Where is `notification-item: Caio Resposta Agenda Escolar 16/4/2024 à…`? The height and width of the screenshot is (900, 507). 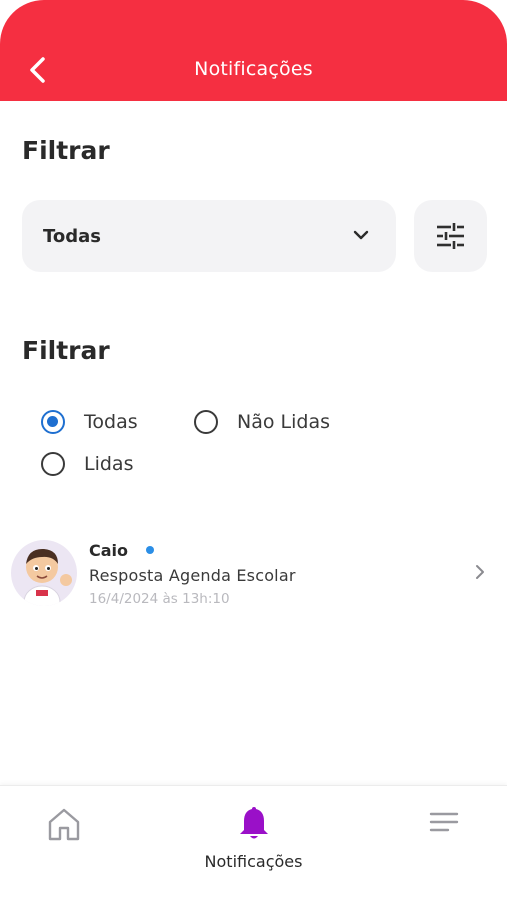 notification-item: Caio Resposta Agenda Escolar 16/4/2024 à… is located at coordinates (253, 574).